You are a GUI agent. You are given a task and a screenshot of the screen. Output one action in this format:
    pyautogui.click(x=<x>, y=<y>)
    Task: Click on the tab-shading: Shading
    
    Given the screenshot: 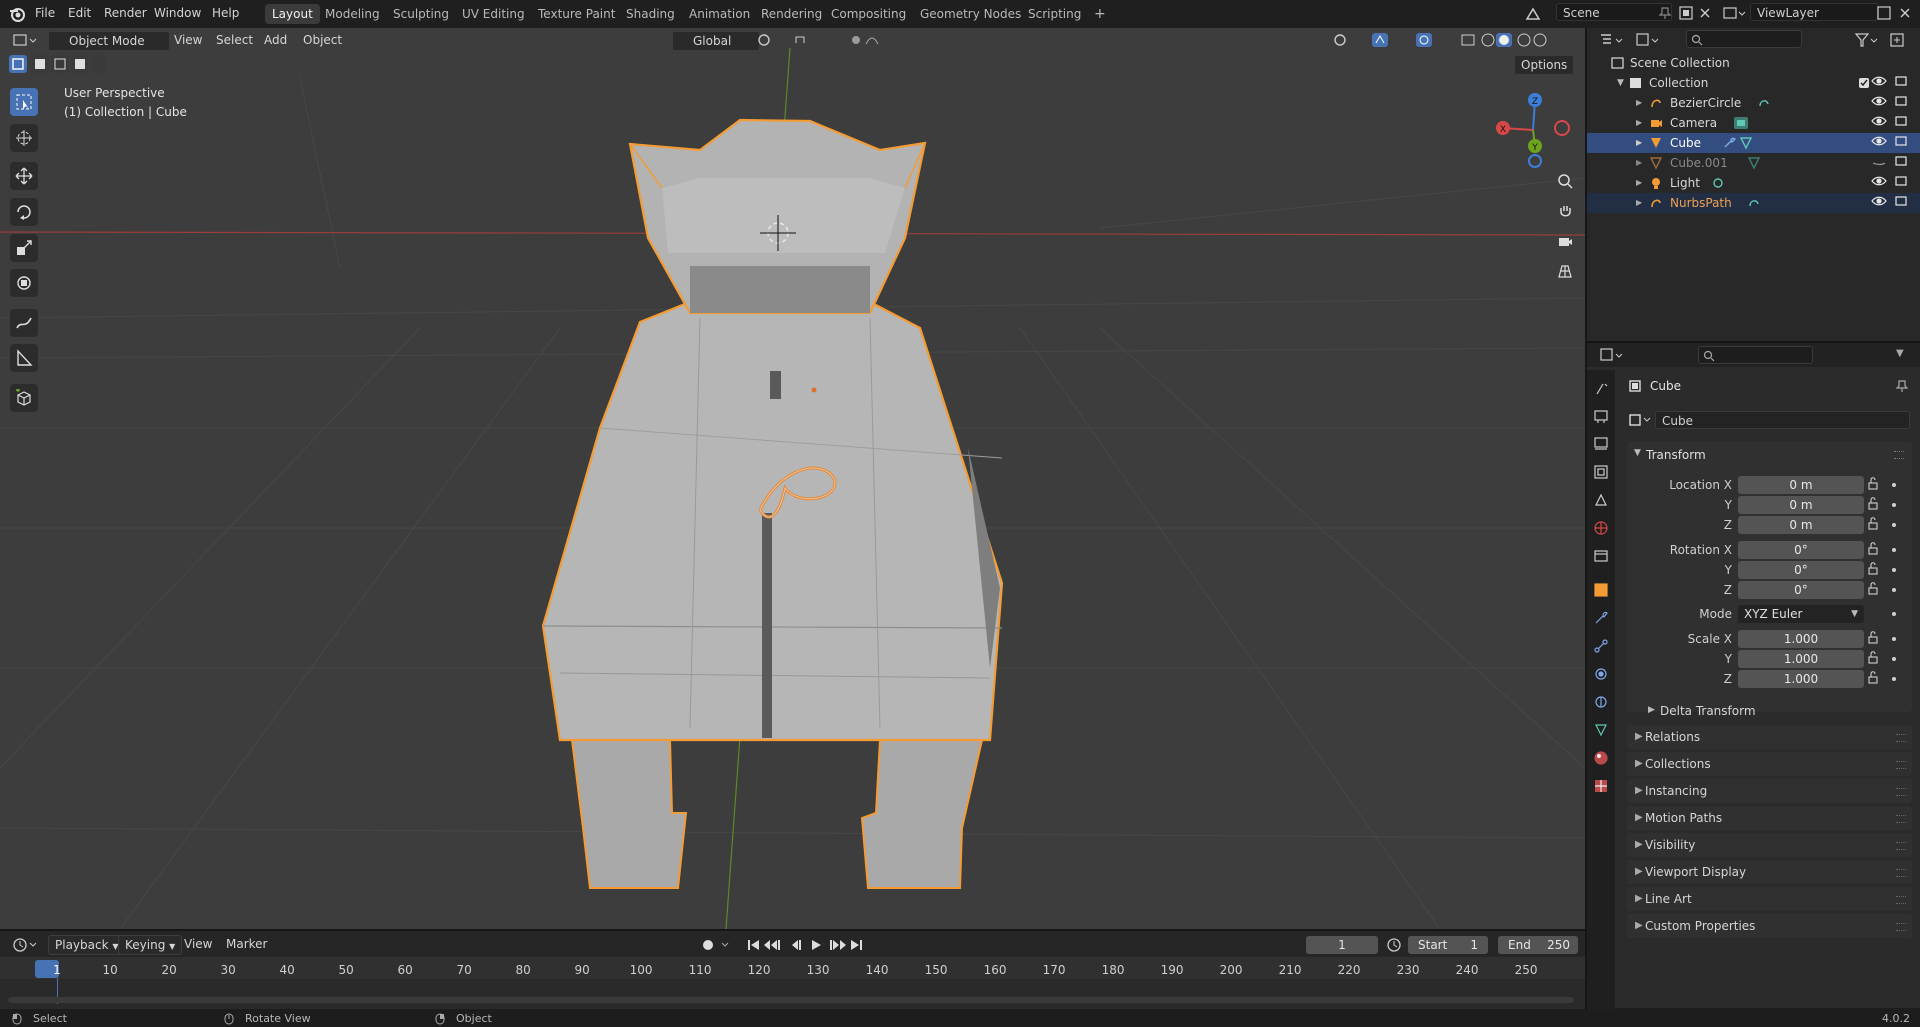 What is the action you would take?
    pyautogui.click(x=650, y=14)
    